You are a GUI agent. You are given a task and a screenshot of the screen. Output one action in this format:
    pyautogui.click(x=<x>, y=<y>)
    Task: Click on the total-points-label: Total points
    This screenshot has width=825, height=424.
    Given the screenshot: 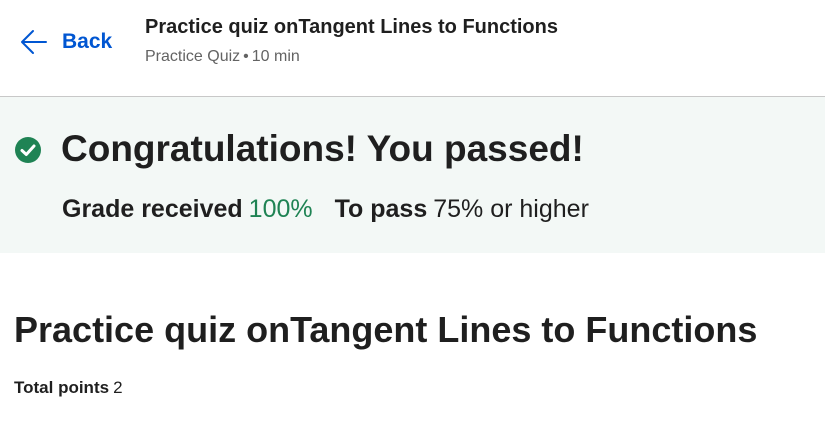 What is the action you would take?
    pyautogui.click(x=62, y=387)
    